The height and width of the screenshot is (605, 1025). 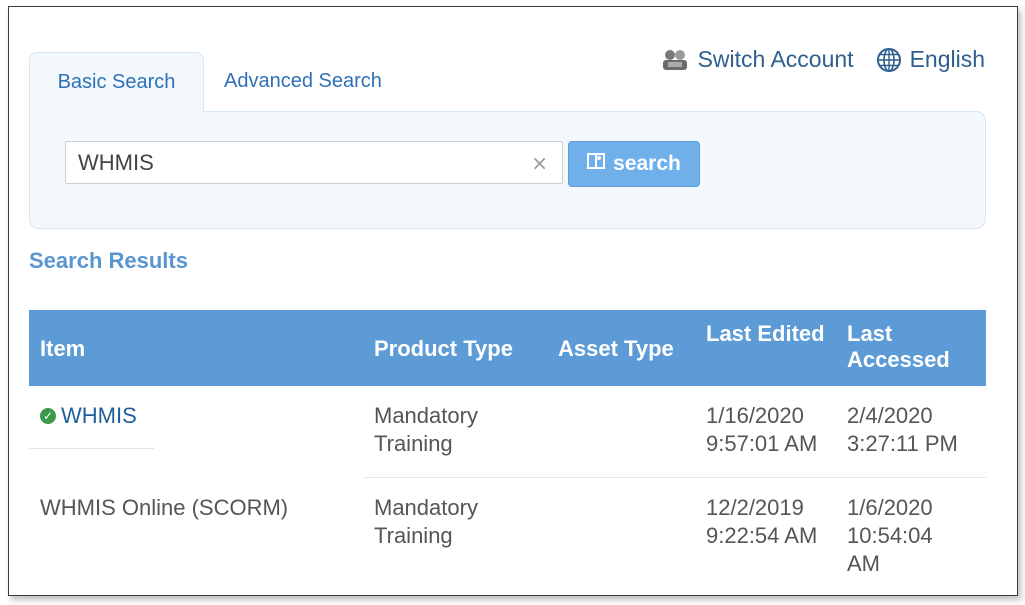 I want to click on column-header-last-accessed: Last Accessed, so click(x=909, y=347).